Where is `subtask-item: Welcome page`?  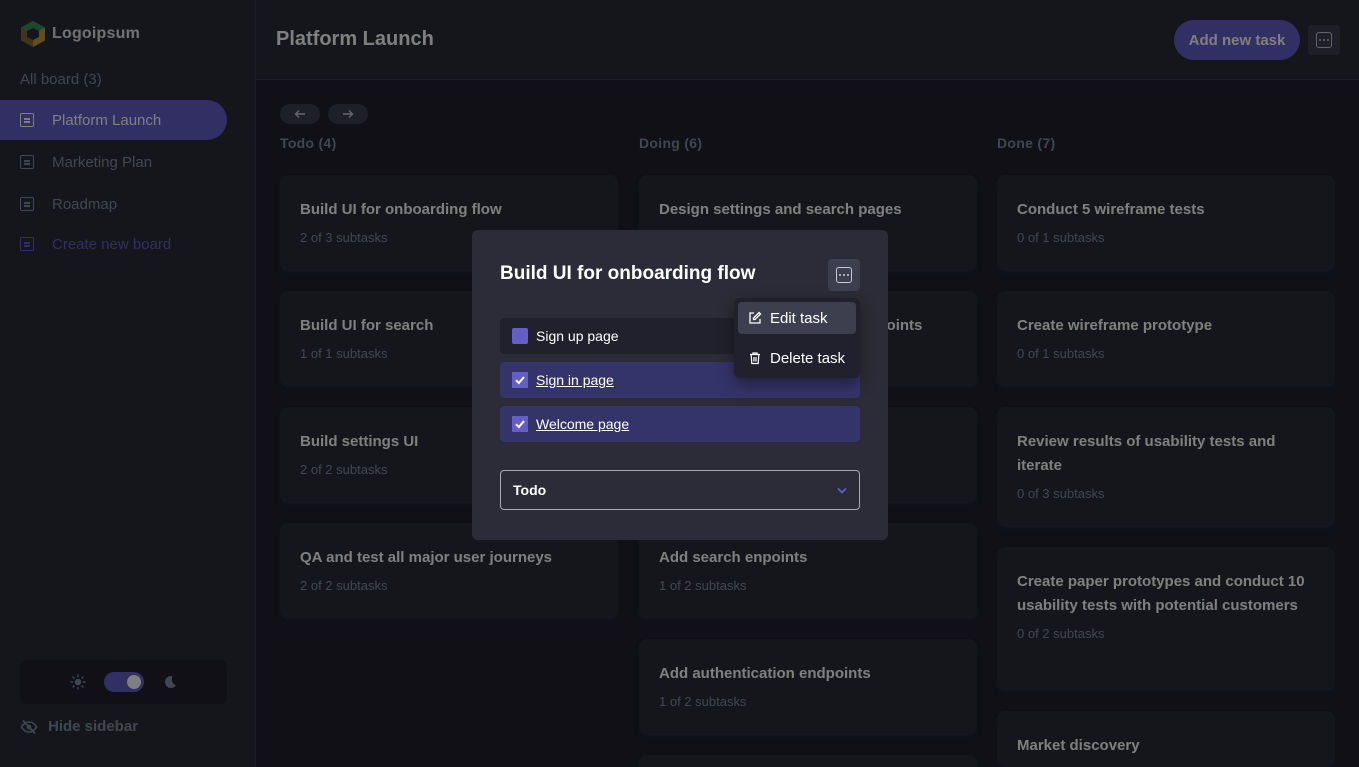 subtask-item: Welcome page is located at coordinates (680, 424).